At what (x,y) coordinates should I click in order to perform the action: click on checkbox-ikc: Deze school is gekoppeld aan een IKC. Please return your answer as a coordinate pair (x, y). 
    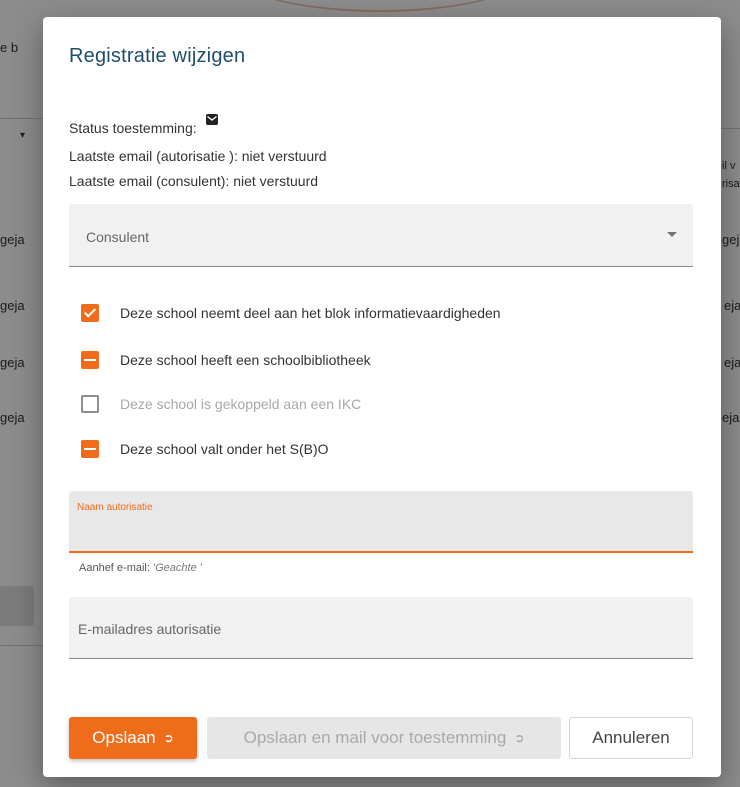
    Looking at the image, I should click on (221, 404).